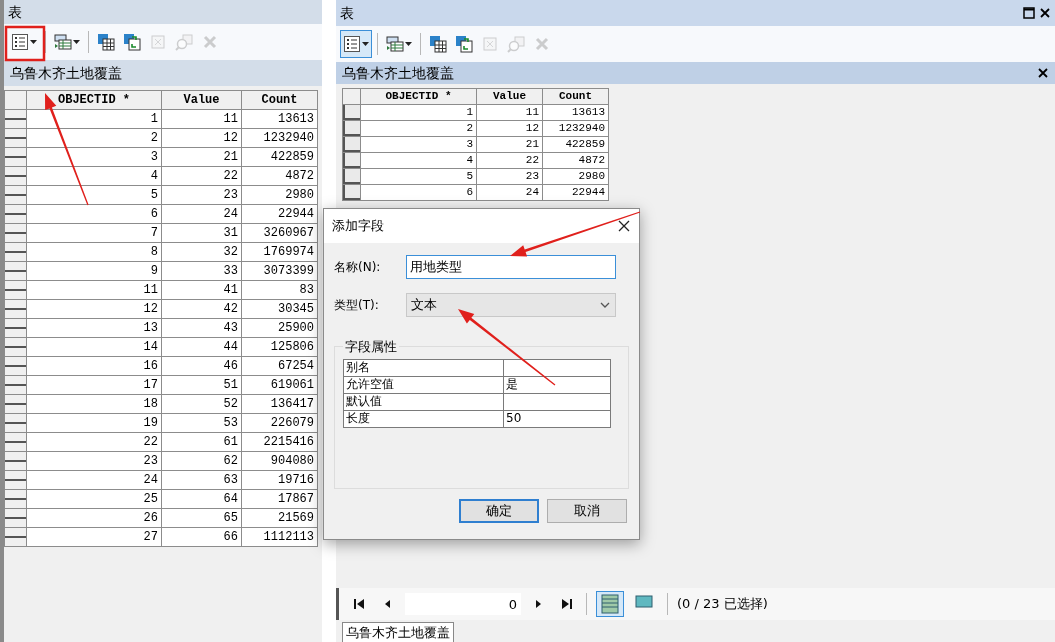  Describe the element at coordinates (423, 401) in the screenshot. I see `property-name: 默认值` at that location.